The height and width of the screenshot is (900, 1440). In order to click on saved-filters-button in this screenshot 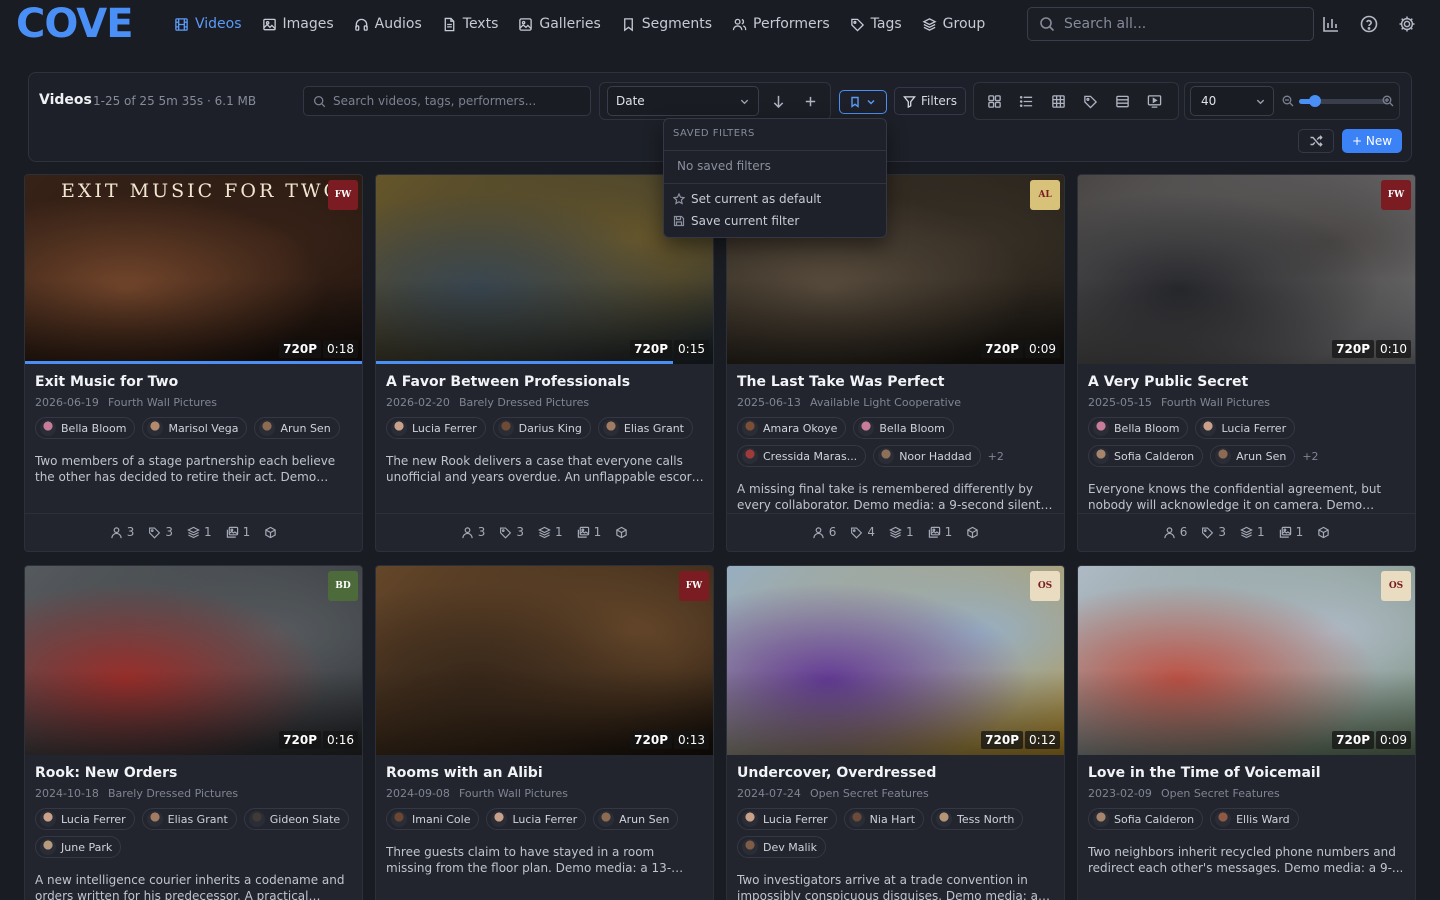, I will do `click(863, 102)`.